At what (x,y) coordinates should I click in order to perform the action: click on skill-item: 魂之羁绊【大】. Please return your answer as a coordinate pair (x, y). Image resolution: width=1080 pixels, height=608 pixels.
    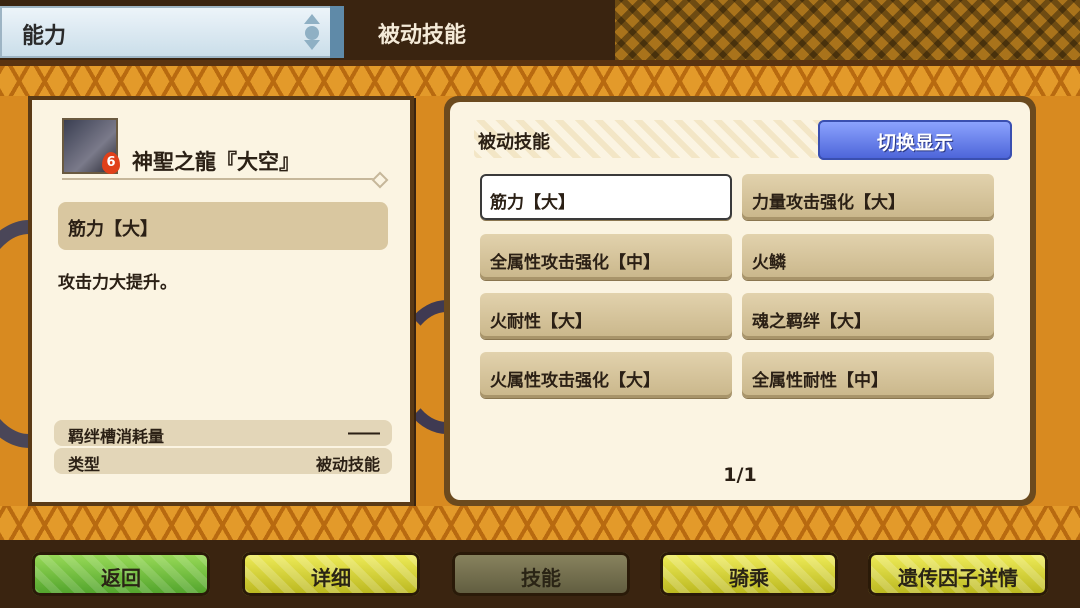
    Looking at the image, I should click on (868, 316).